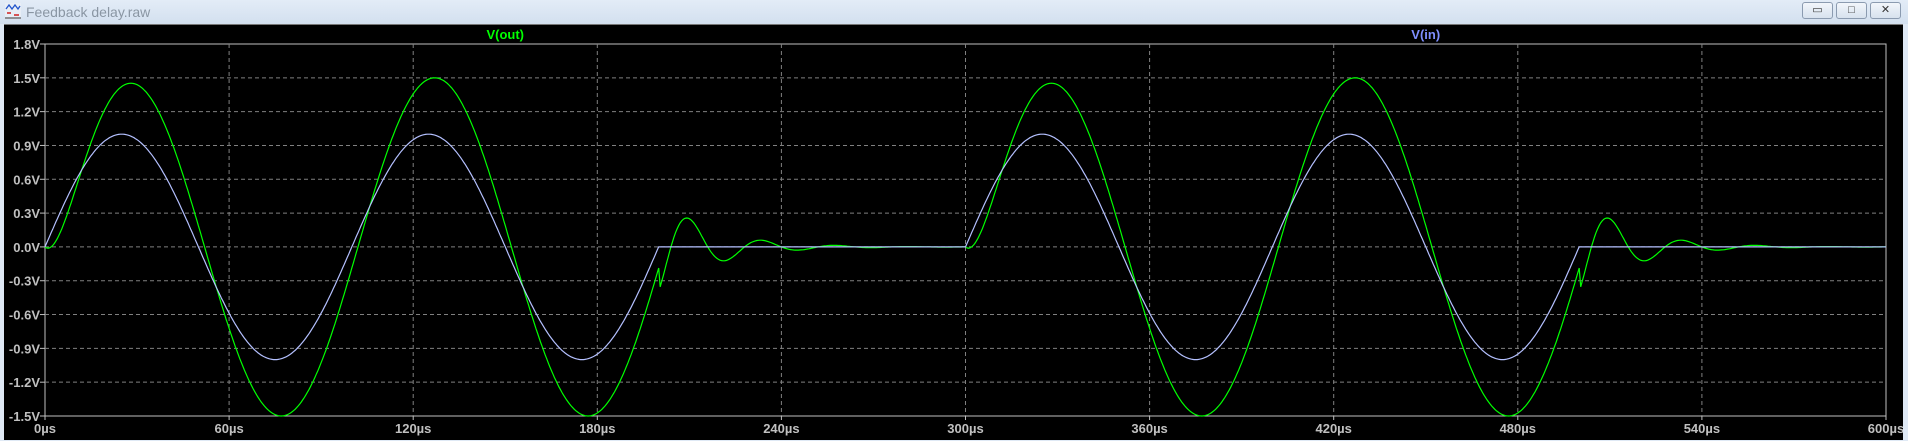 This screenshot has height=441, width=1908. I want to click on x-tick-label: 420µs, so click(1333, 428).